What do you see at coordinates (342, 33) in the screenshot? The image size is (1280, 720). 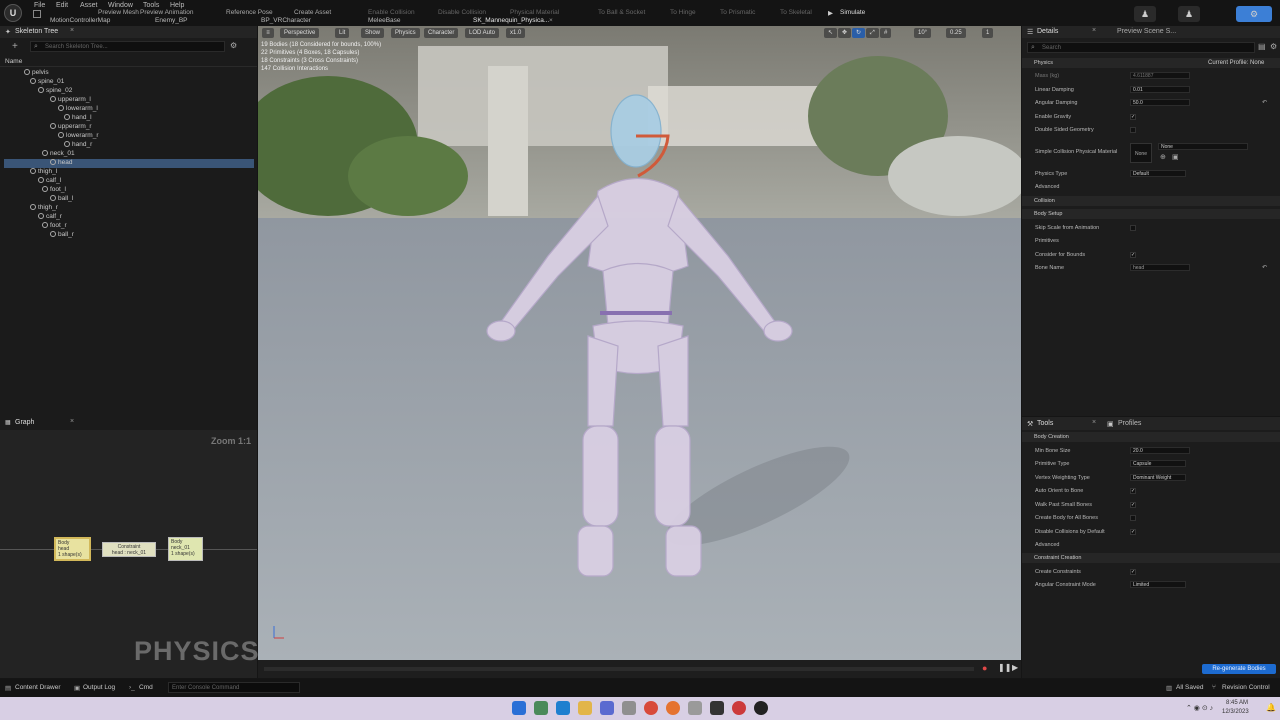 I see `lit-button: Lit` at bounding box center [342, 33].